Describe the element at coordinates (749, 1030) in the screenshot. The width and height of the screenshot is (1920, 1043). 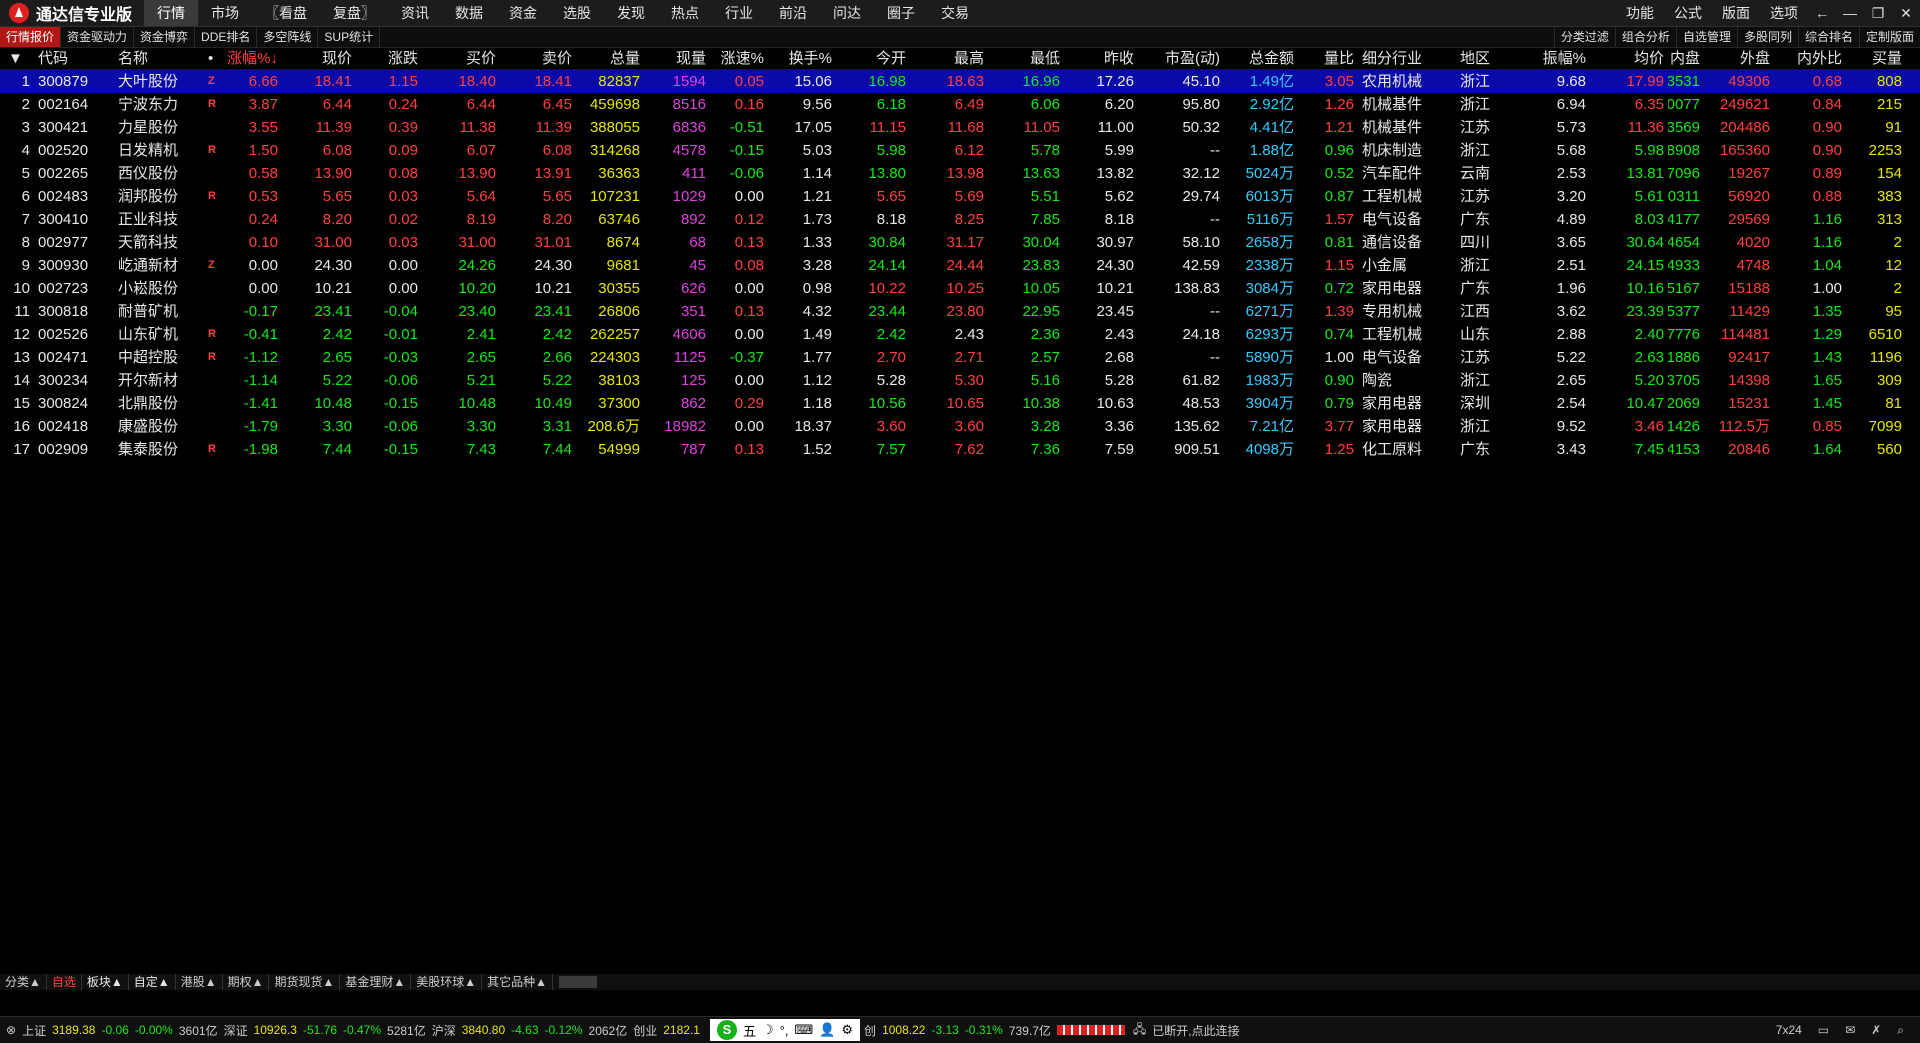
I see `ime-mode: 五` at that location.